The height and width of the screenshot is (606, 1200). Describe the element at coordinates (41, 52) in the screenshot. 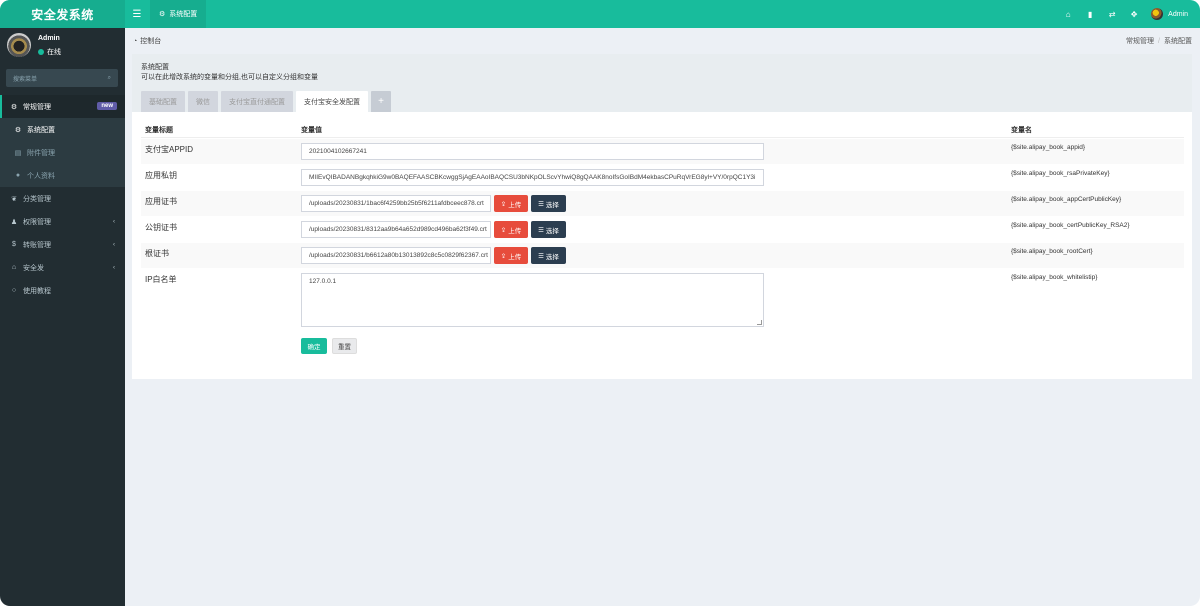

I see `online-dot-icon` at that location.